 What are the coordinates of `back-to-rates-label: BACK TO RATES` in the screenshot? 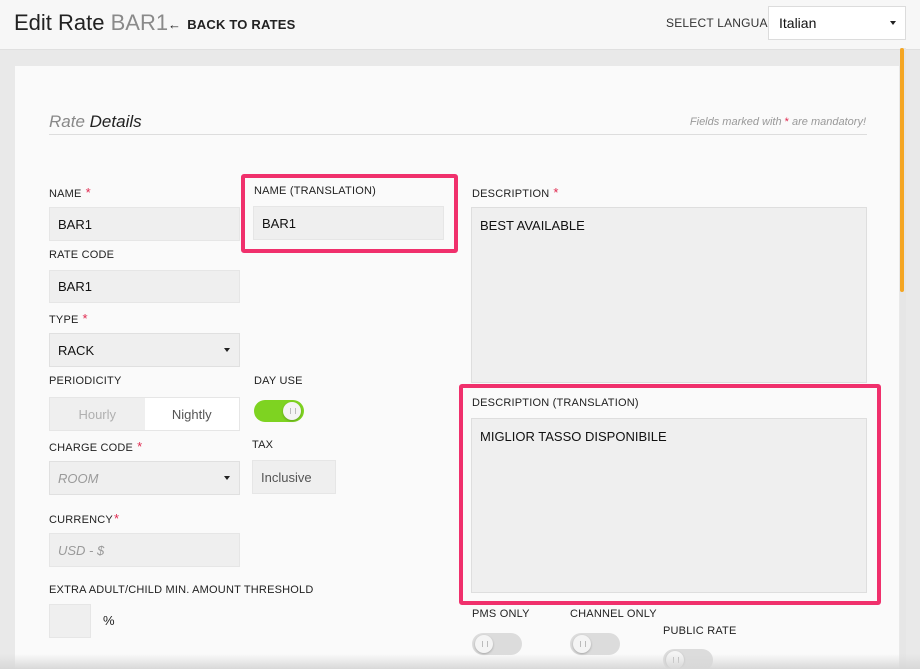 It's located at (241, 24).